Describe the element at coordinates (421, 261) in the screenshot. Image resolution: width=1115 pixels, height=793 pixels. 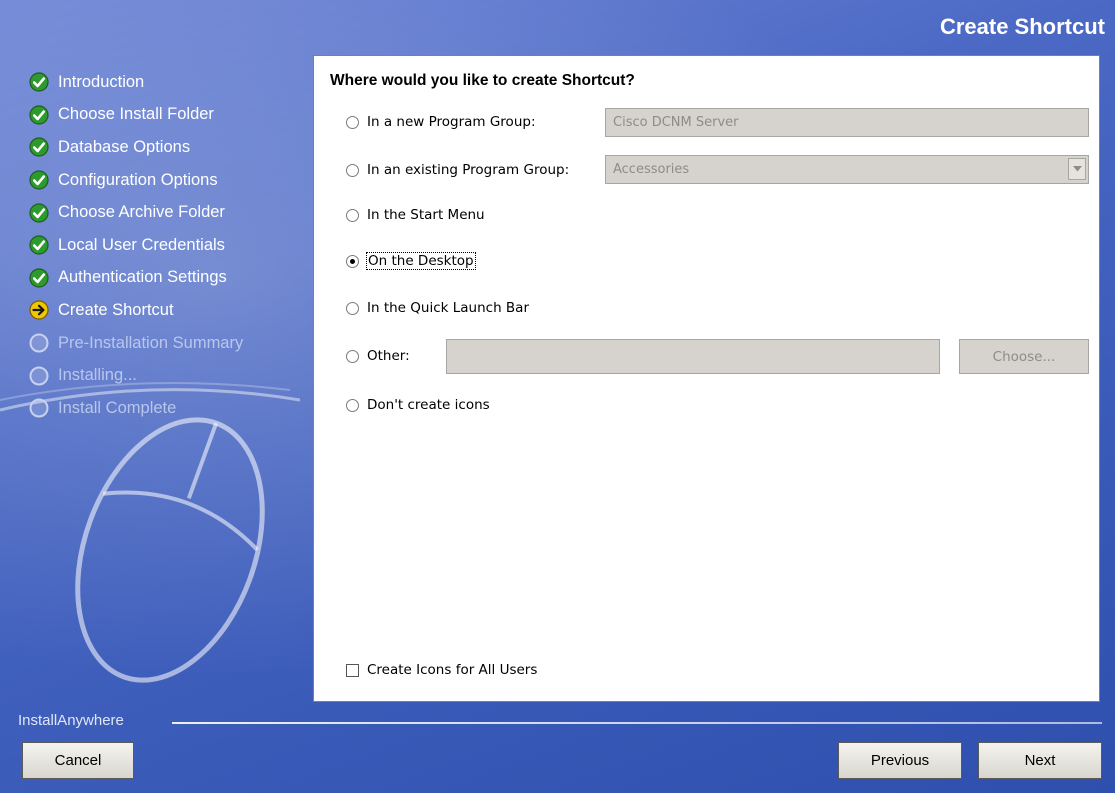
I see `option-label: On the Desktop` at that location.